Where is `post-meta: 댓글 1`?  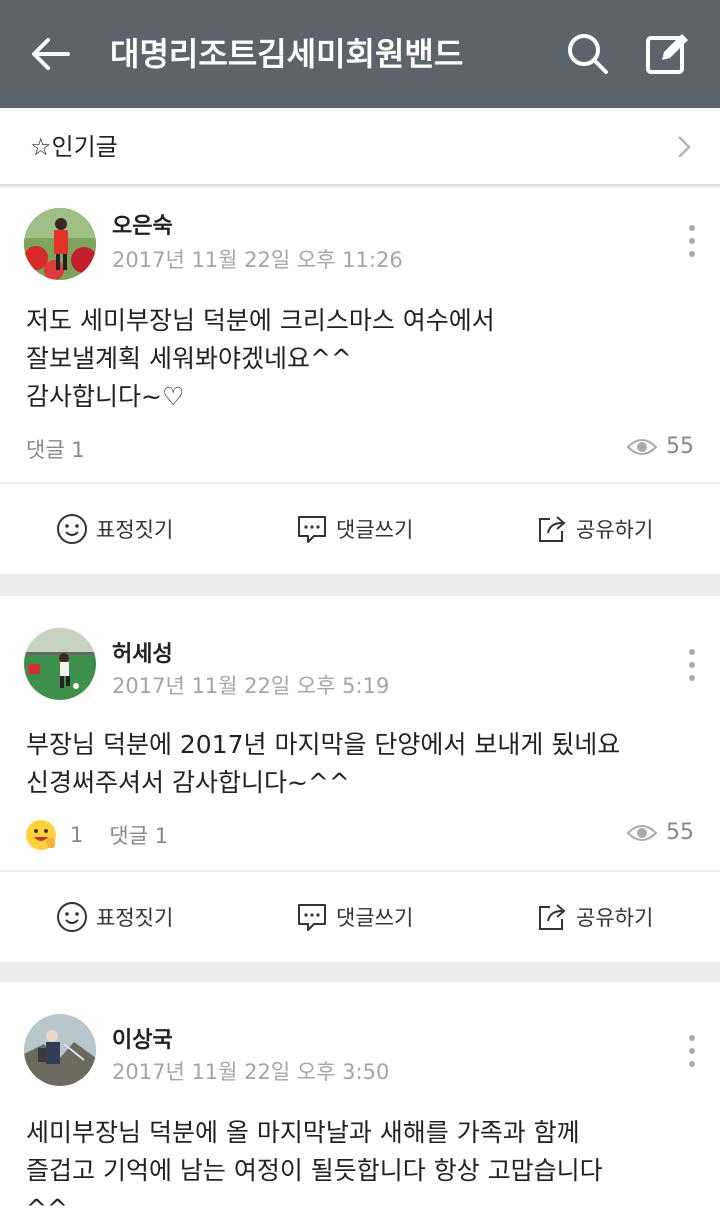
post-meta: 댓글 1 is located at coordinates (55, 449).